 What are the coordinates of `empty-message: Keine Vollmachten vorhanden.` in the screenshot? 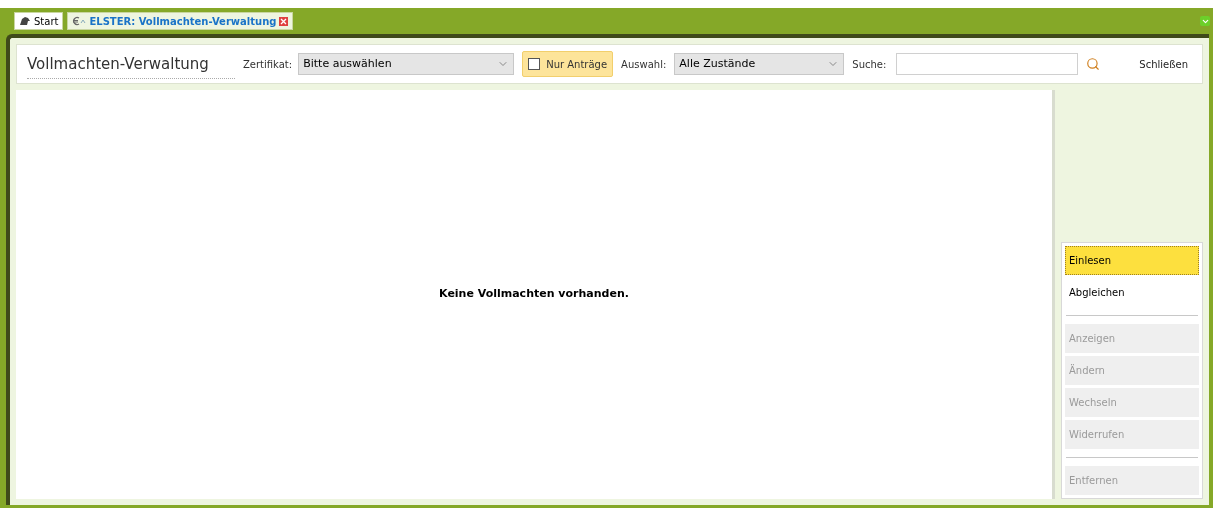 It's located at (534, 294).